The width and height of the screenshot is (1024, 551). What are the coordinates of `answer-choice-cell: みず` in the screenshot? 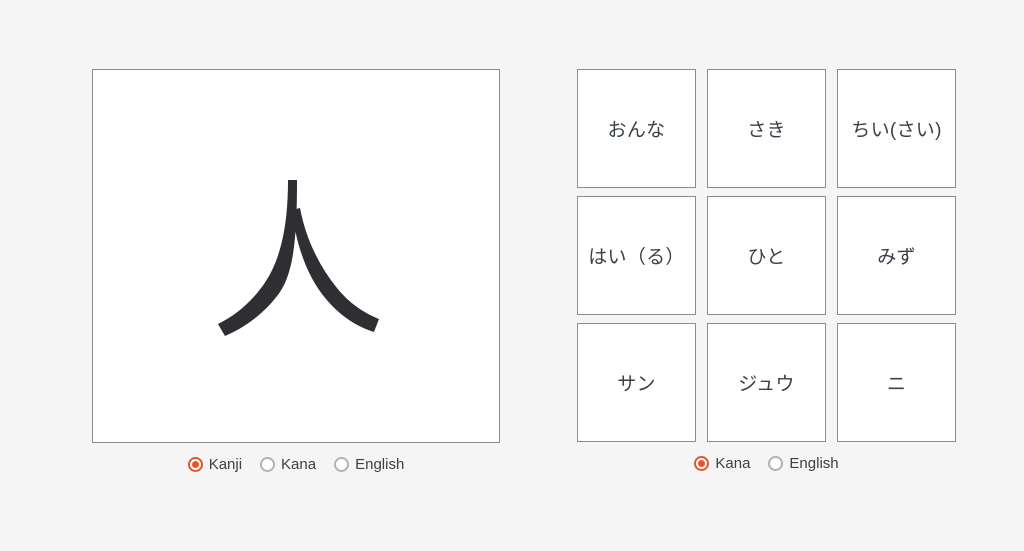 It's located at (896, 255).